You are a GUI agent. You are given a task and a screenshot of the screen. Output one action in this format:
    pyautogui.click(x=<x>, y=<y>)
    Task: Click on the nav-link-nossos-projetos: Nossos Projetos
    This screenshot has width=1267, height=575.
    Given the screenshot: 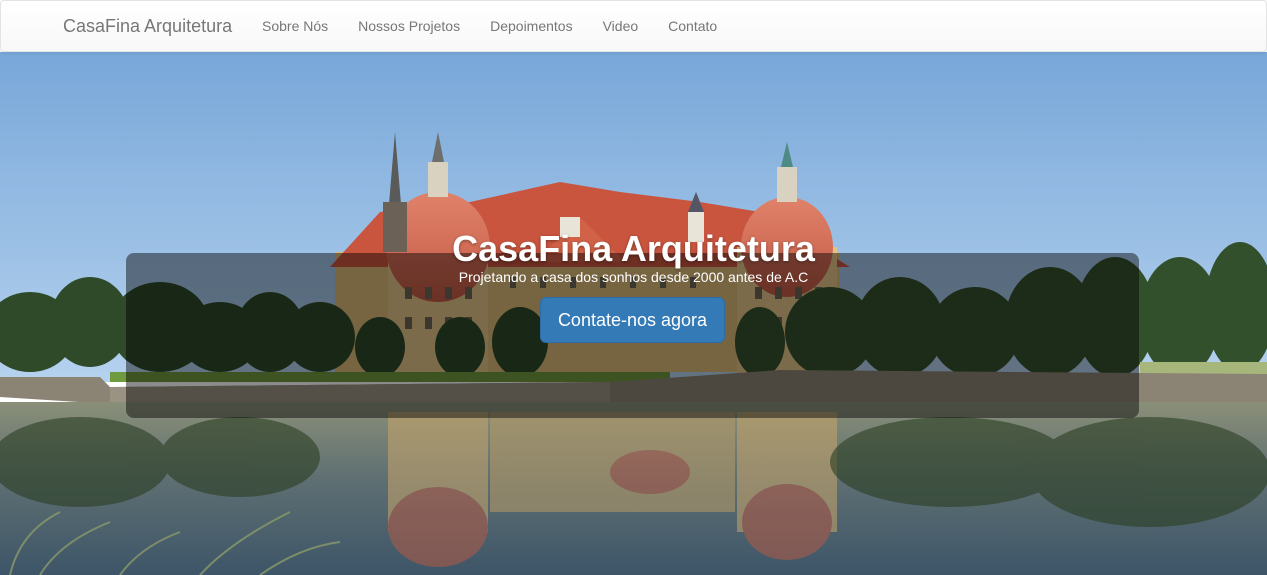 What is the action you would take?
    pyautogui.click(x=409, y=26)
    